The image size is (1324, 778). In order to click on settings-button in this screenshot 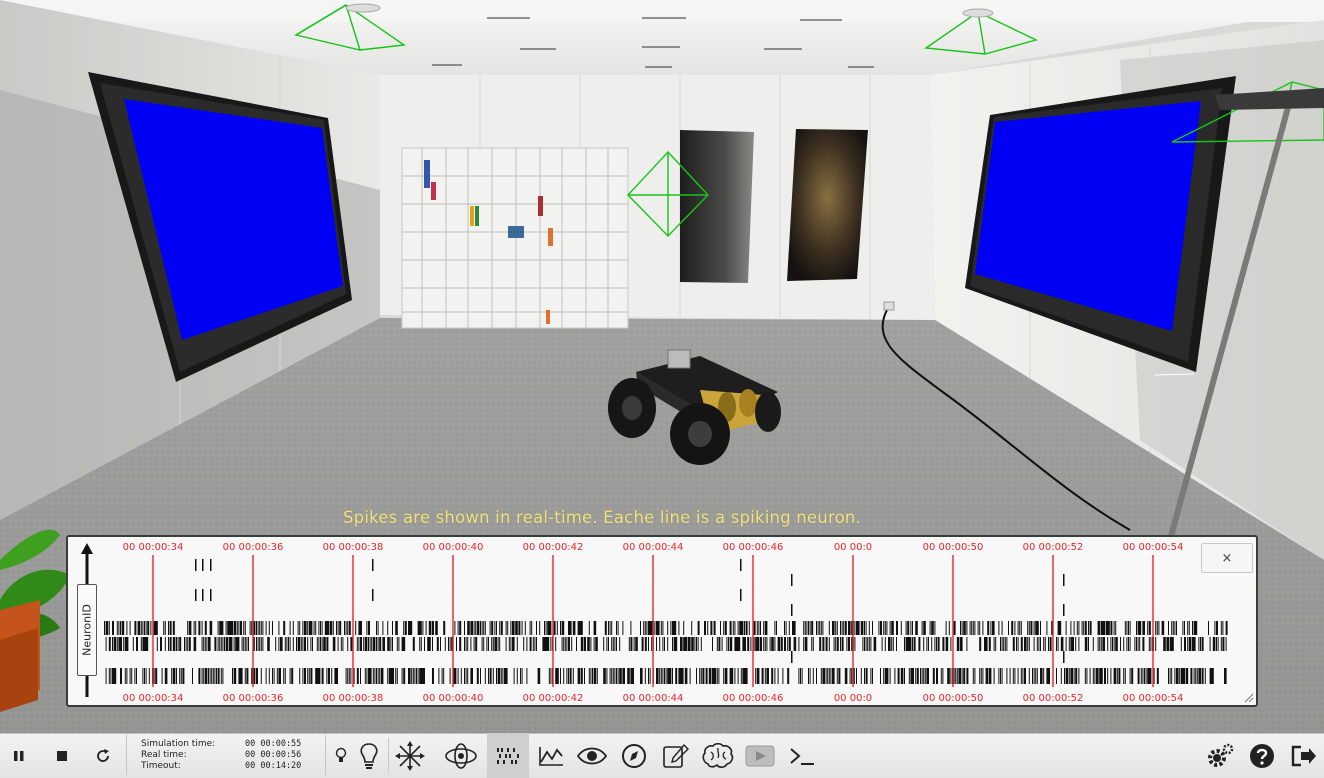, I will do `click(1220, 755)`.